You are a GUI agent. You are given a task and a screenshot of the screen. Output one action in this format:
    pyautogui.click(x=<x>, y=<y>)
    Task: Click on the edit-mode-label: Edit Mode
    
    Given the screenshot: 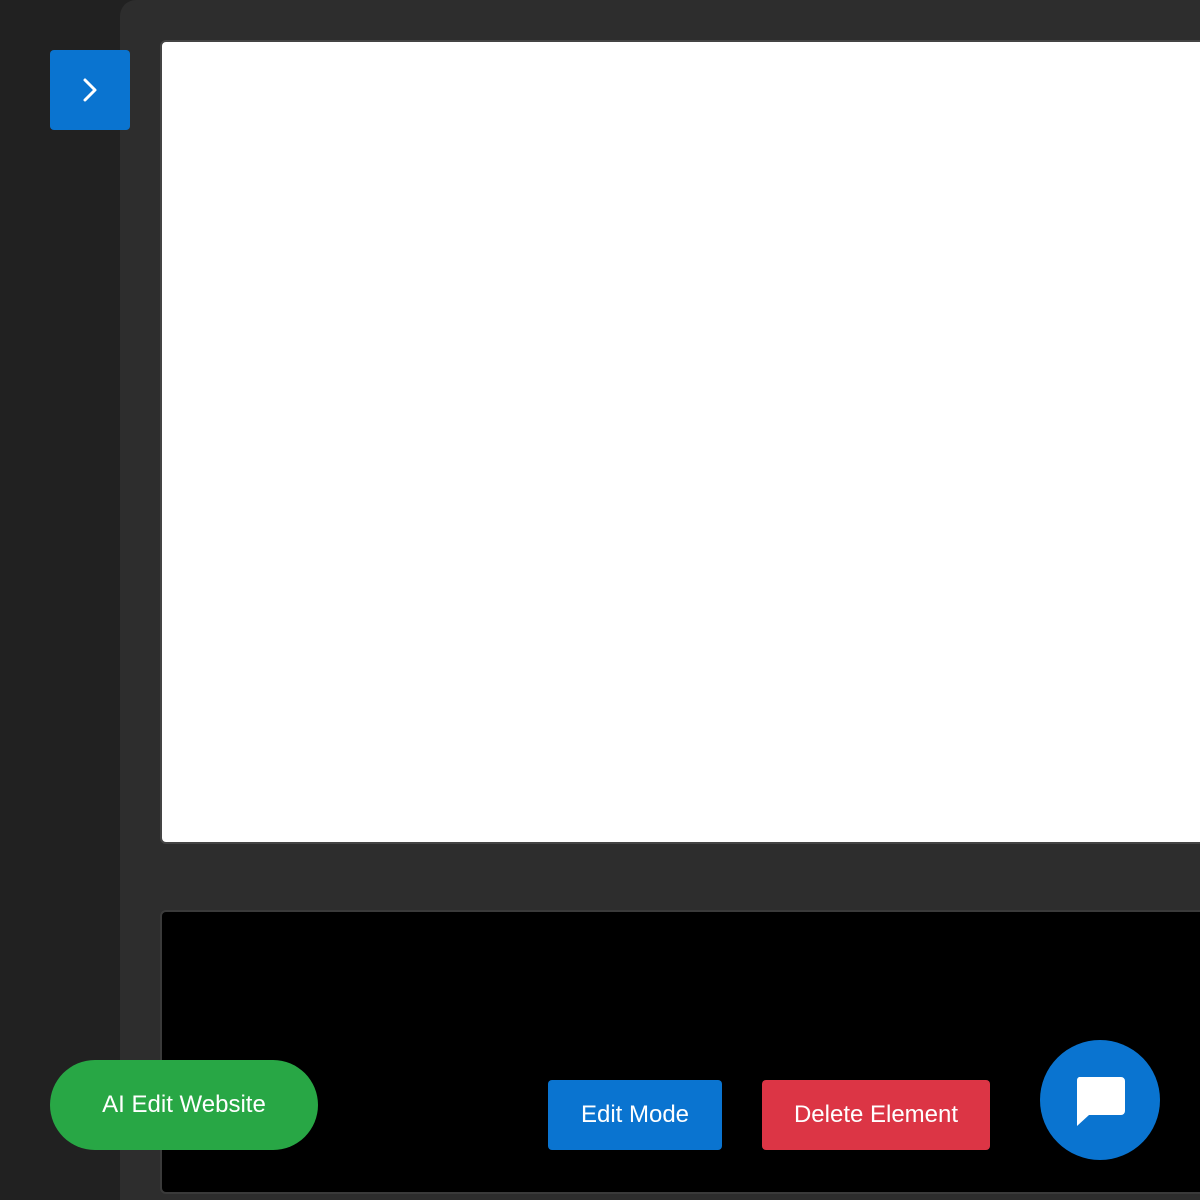 What is the action you would take?
    pyautogui.click(x=635, y=1114)
    